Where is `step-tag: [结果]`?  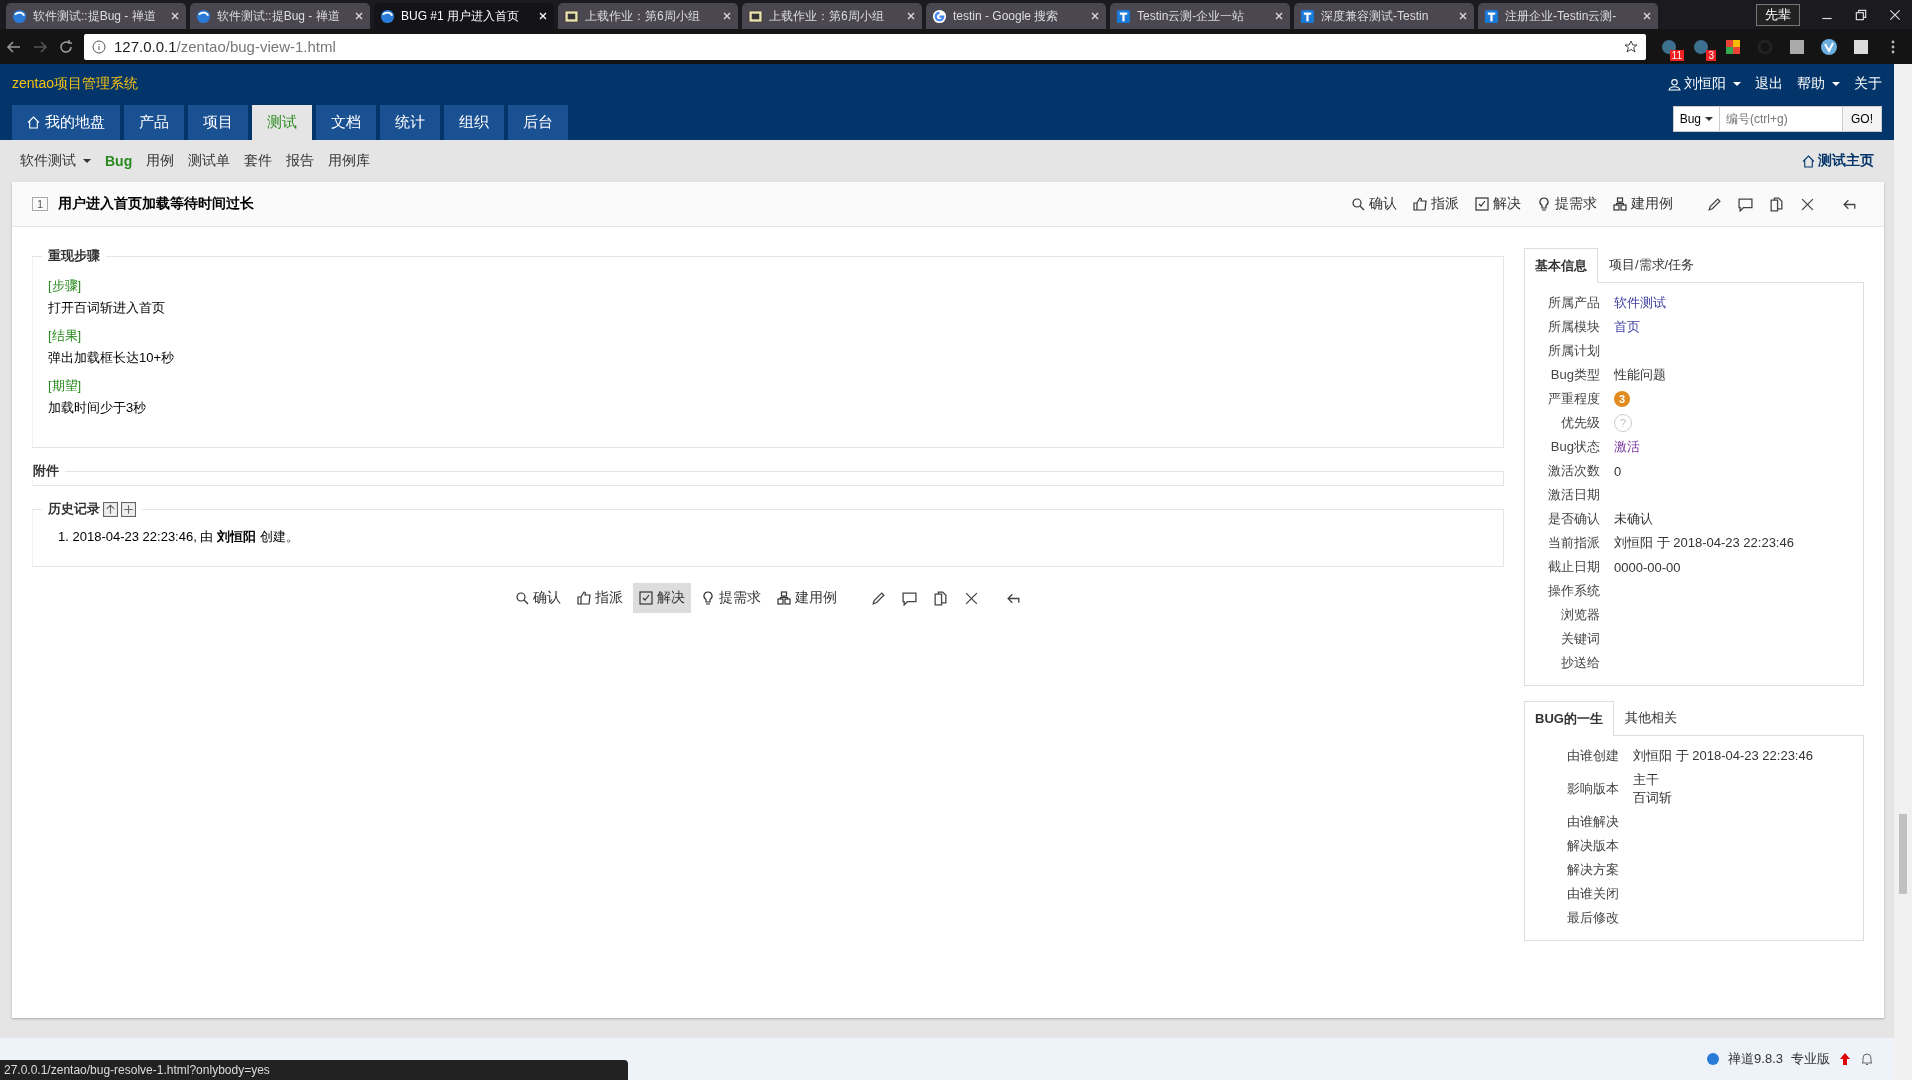
step-tag: [结果] is located at coordinates (768, 336).